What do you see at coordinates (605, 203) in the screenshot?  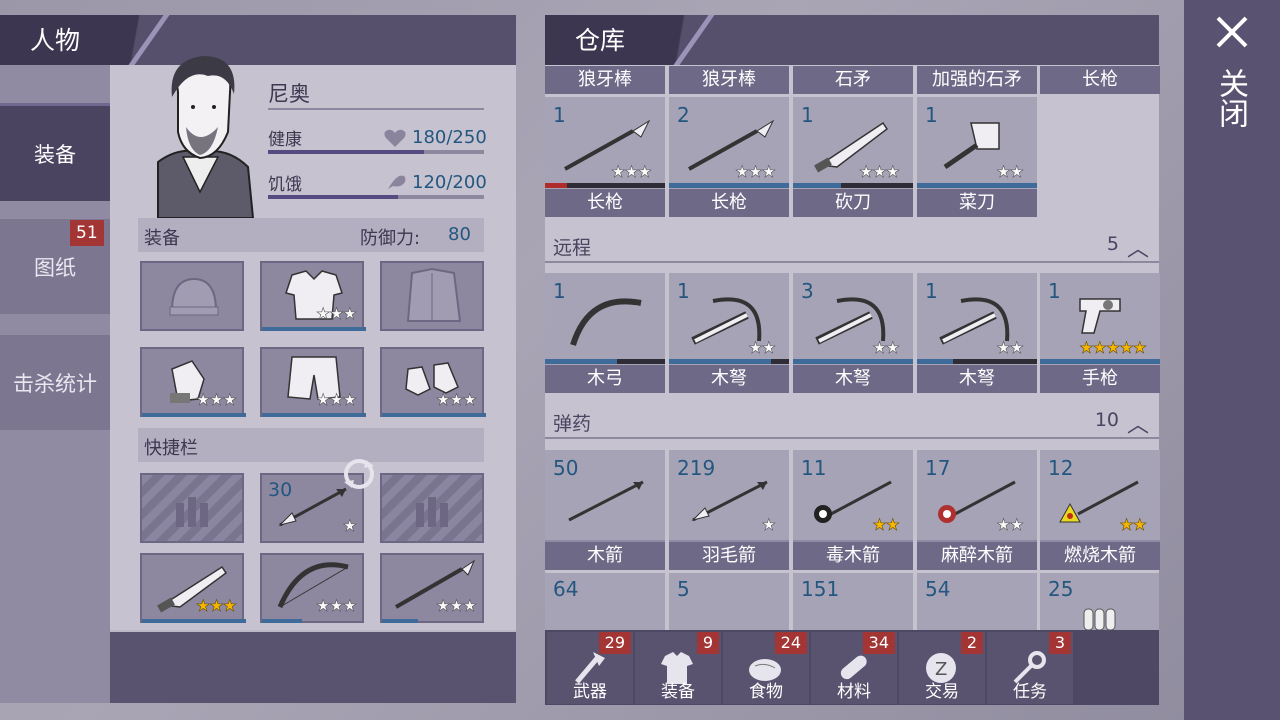 I see `melee-card-1-label: 长枪` at bounding box center [605, 203].